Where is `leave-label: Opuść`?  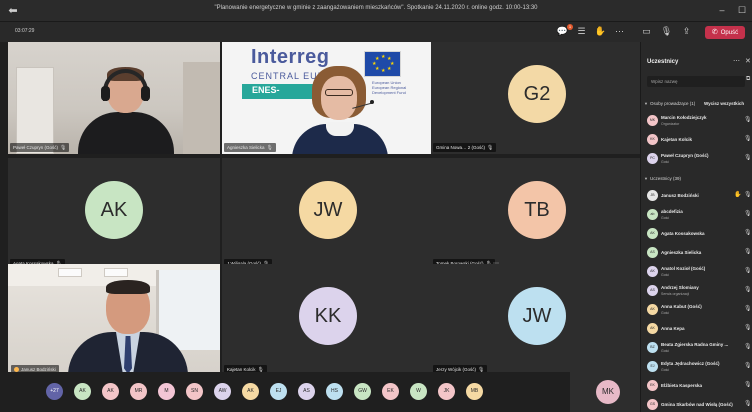
leave-label: Opuść is located at coordinates (729, 33).